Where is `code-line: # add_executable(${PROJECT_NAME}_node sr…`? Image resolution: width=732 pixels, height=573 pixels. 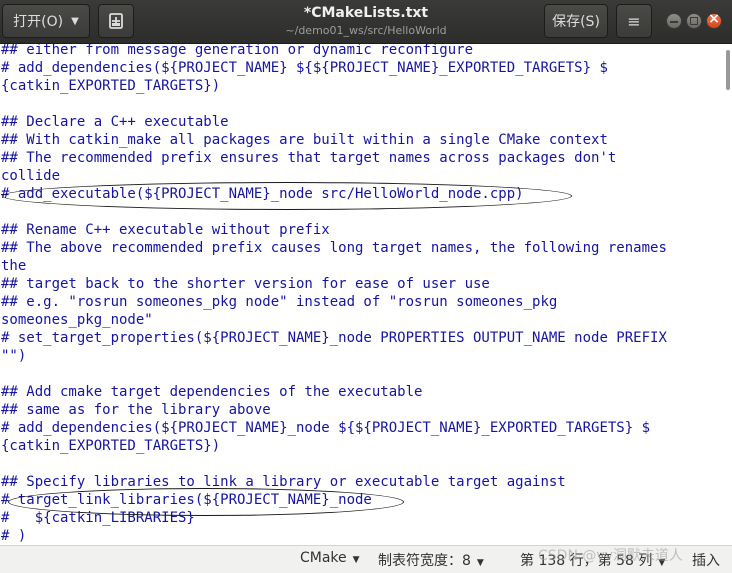
code-line: # add_executable(${PROJECT_NAME}_node sr… is located at coordinates (262, 194).